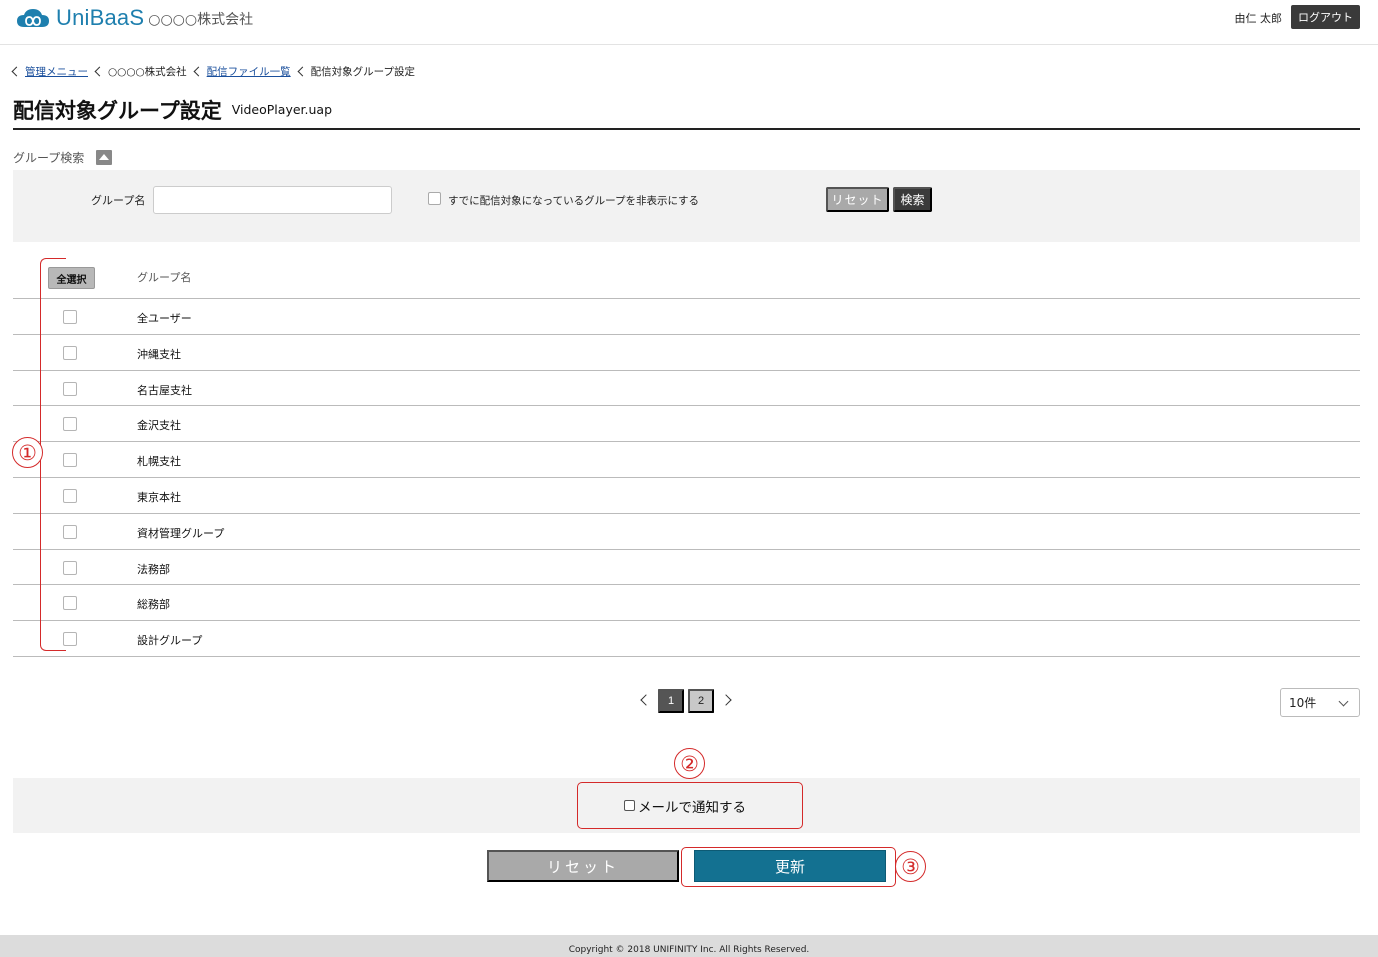 This screenshot has width=1378, height=957. Describe the element at coordinates (49, 158) in the screenshot. I see `group-search-label: グループ検索` at that location.